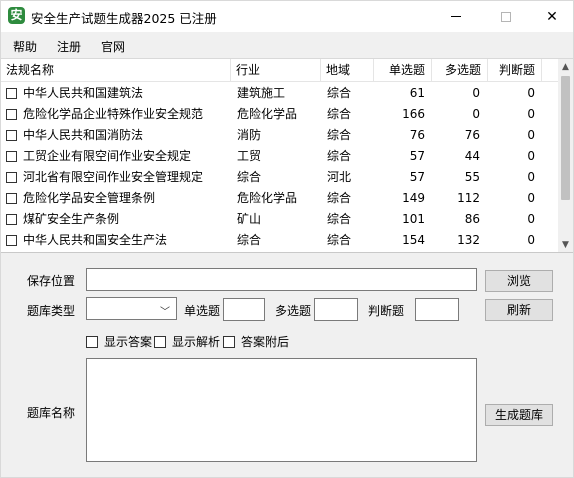 The image size is (574, 478). I want to click on table-row: 危险化学品企业特殊作业安全规范 危险化学品 综合 166 0 0, so click(279, 114).